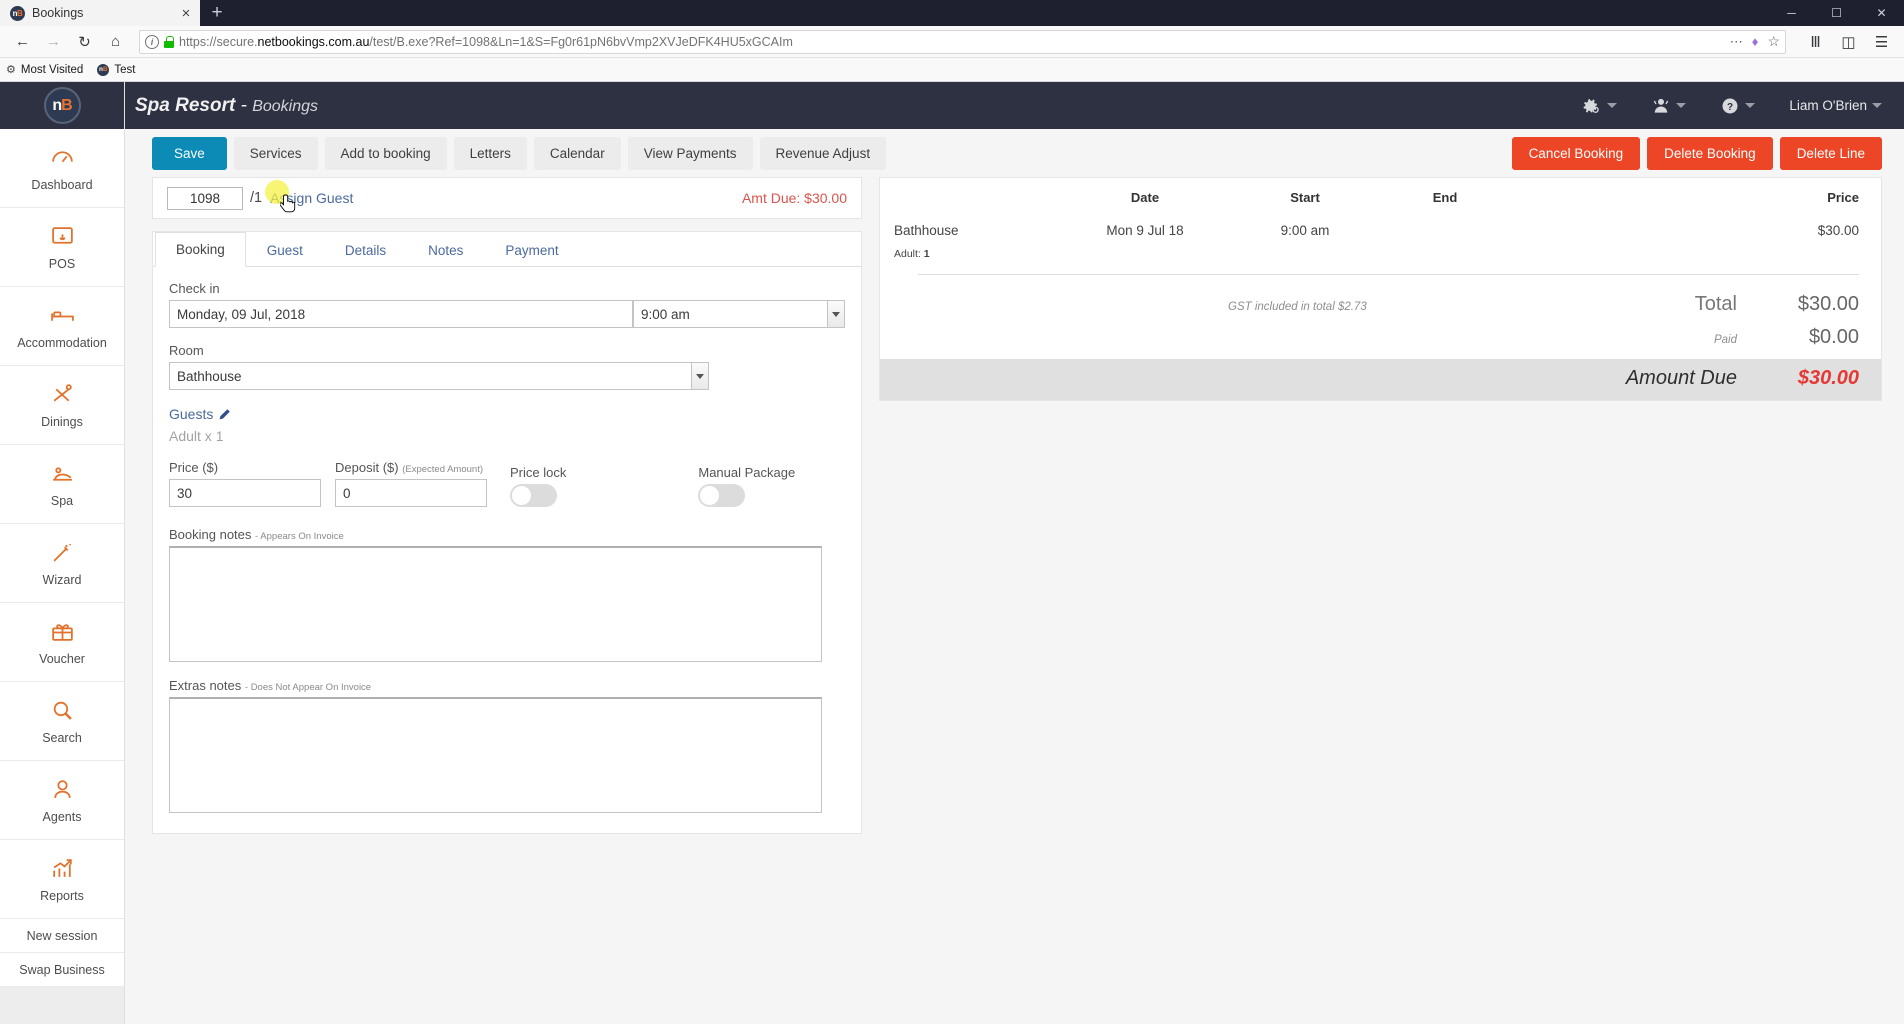  I want to click on form-tabs: Booking Guest Details Notes Payment, so click(507, 249).